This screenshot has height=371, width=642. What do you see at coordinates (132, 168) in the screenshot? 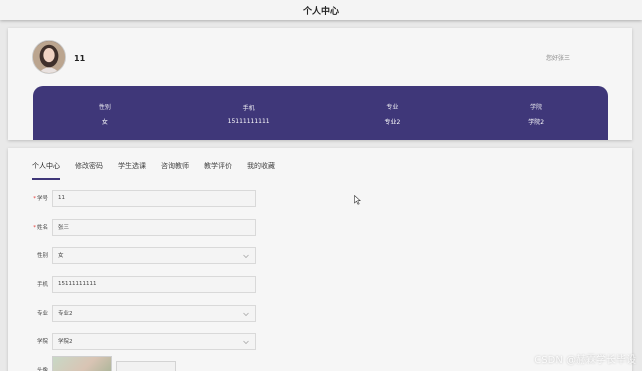
I see `tab-course-selection: 学生选课` at bounding box center [132, 168].